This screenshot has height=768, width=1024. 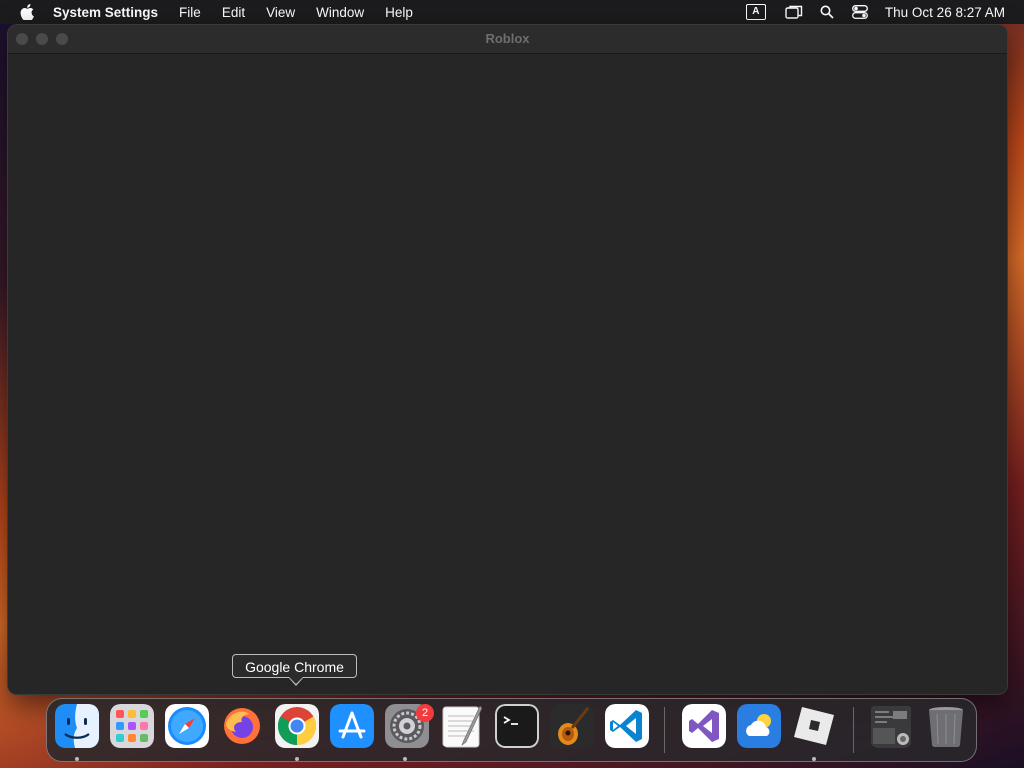 What do you see at coordinates (946, 726) in the screenshot?
I see `trash-icon` at bounding box center [946, 726].